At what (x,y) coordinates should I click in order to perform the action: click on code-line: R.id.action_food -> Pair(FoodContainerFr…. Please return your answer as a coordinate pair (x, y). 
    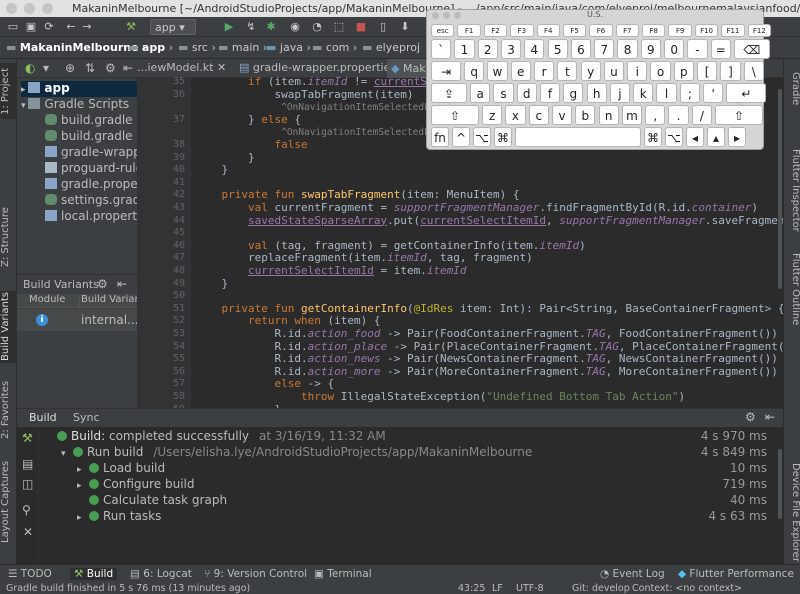
    Looking at the image, I should click on (486, 333).